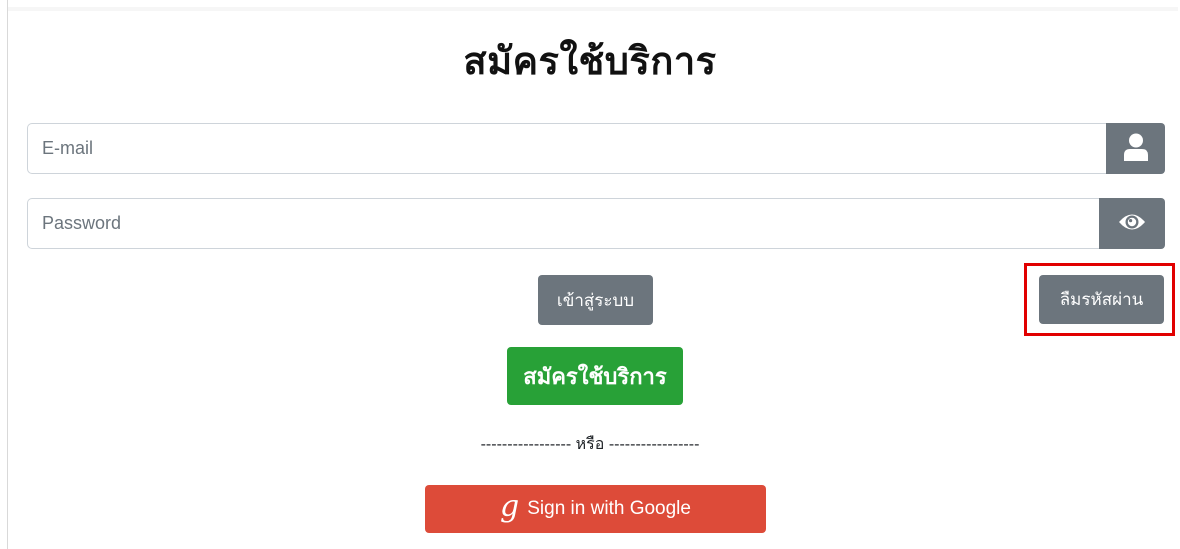 Image resolution: width=1180 pixels, height=549 pixels. I want to click on eye-icon, so click(1132, 224).